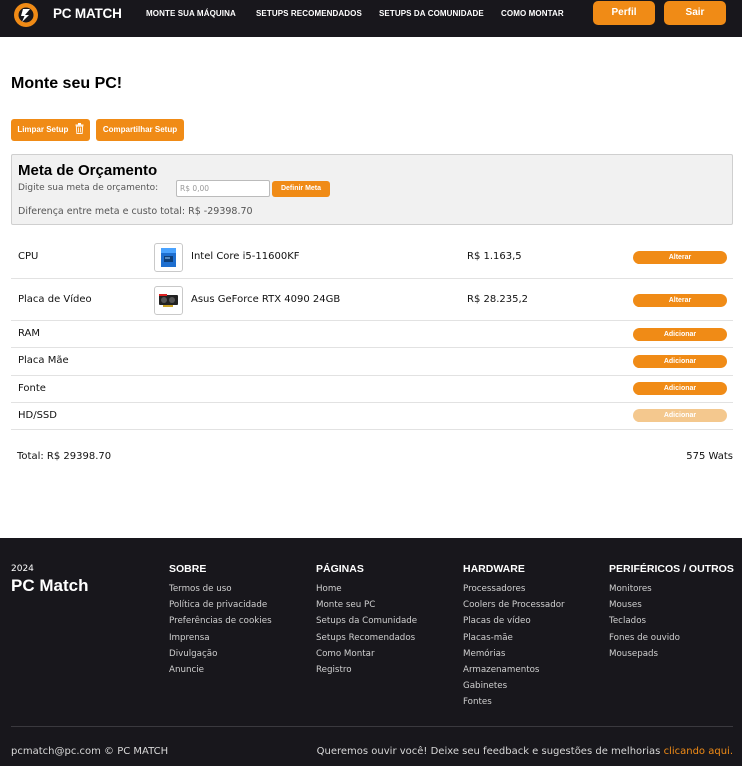  I want to click on profile-button: Perfil, so click(624, 13).